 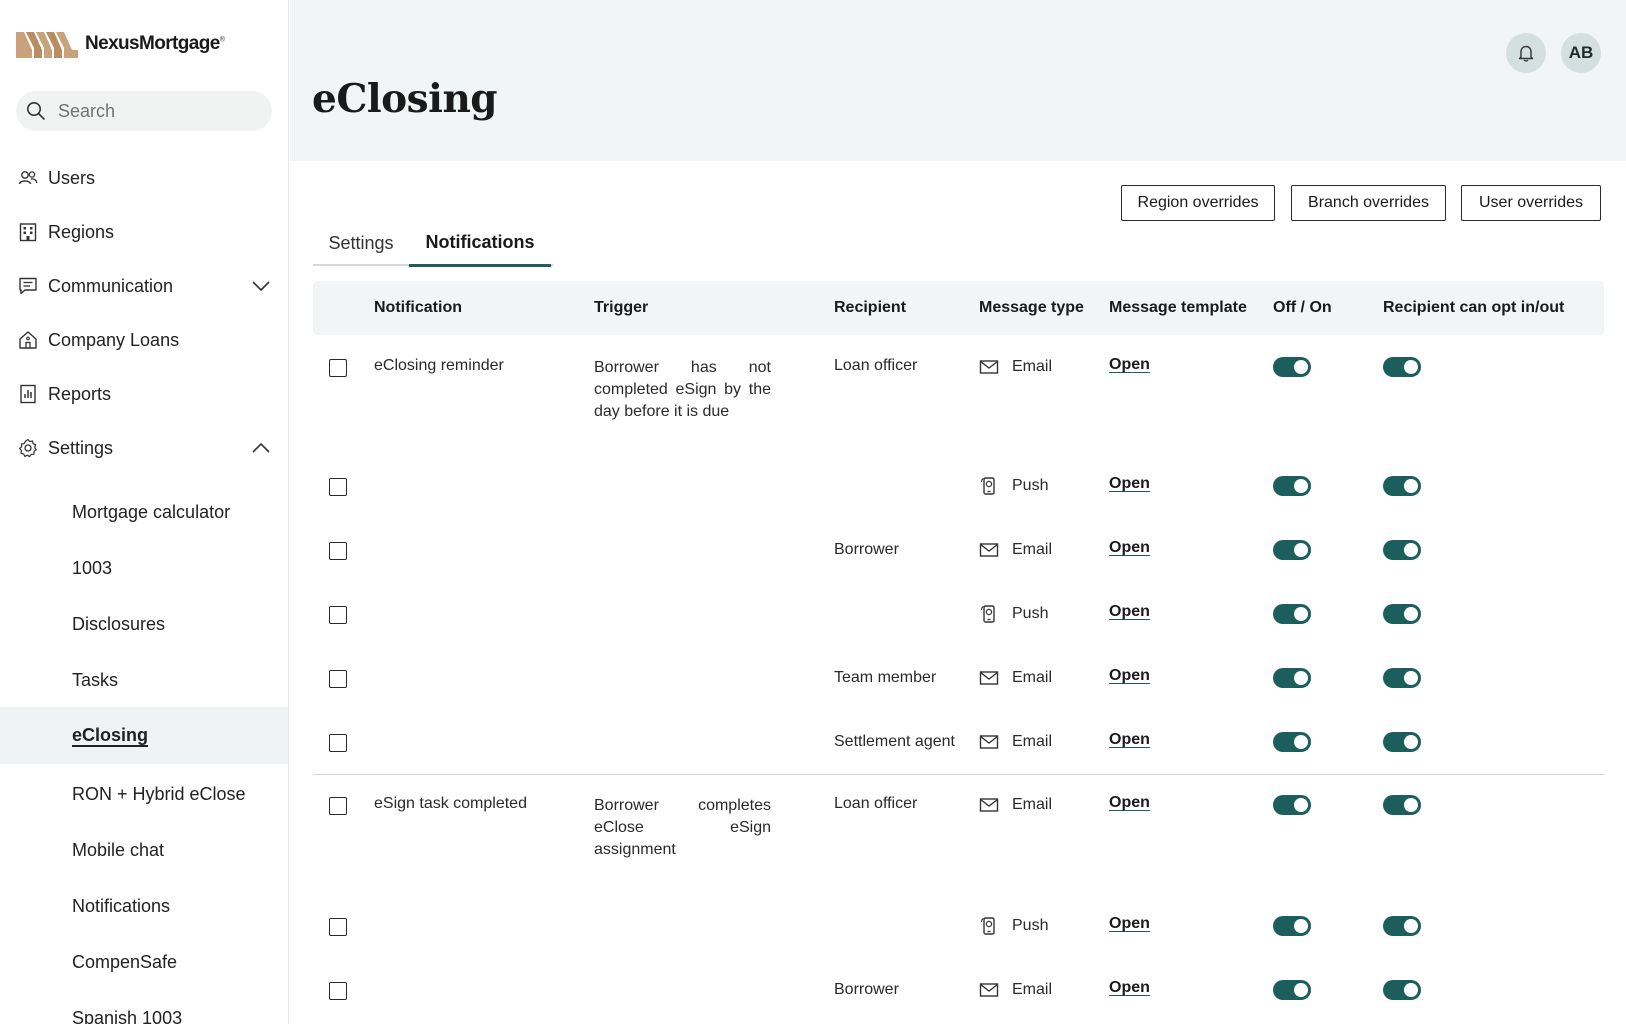 I want to click on search-input, so click(x=158, y=111).